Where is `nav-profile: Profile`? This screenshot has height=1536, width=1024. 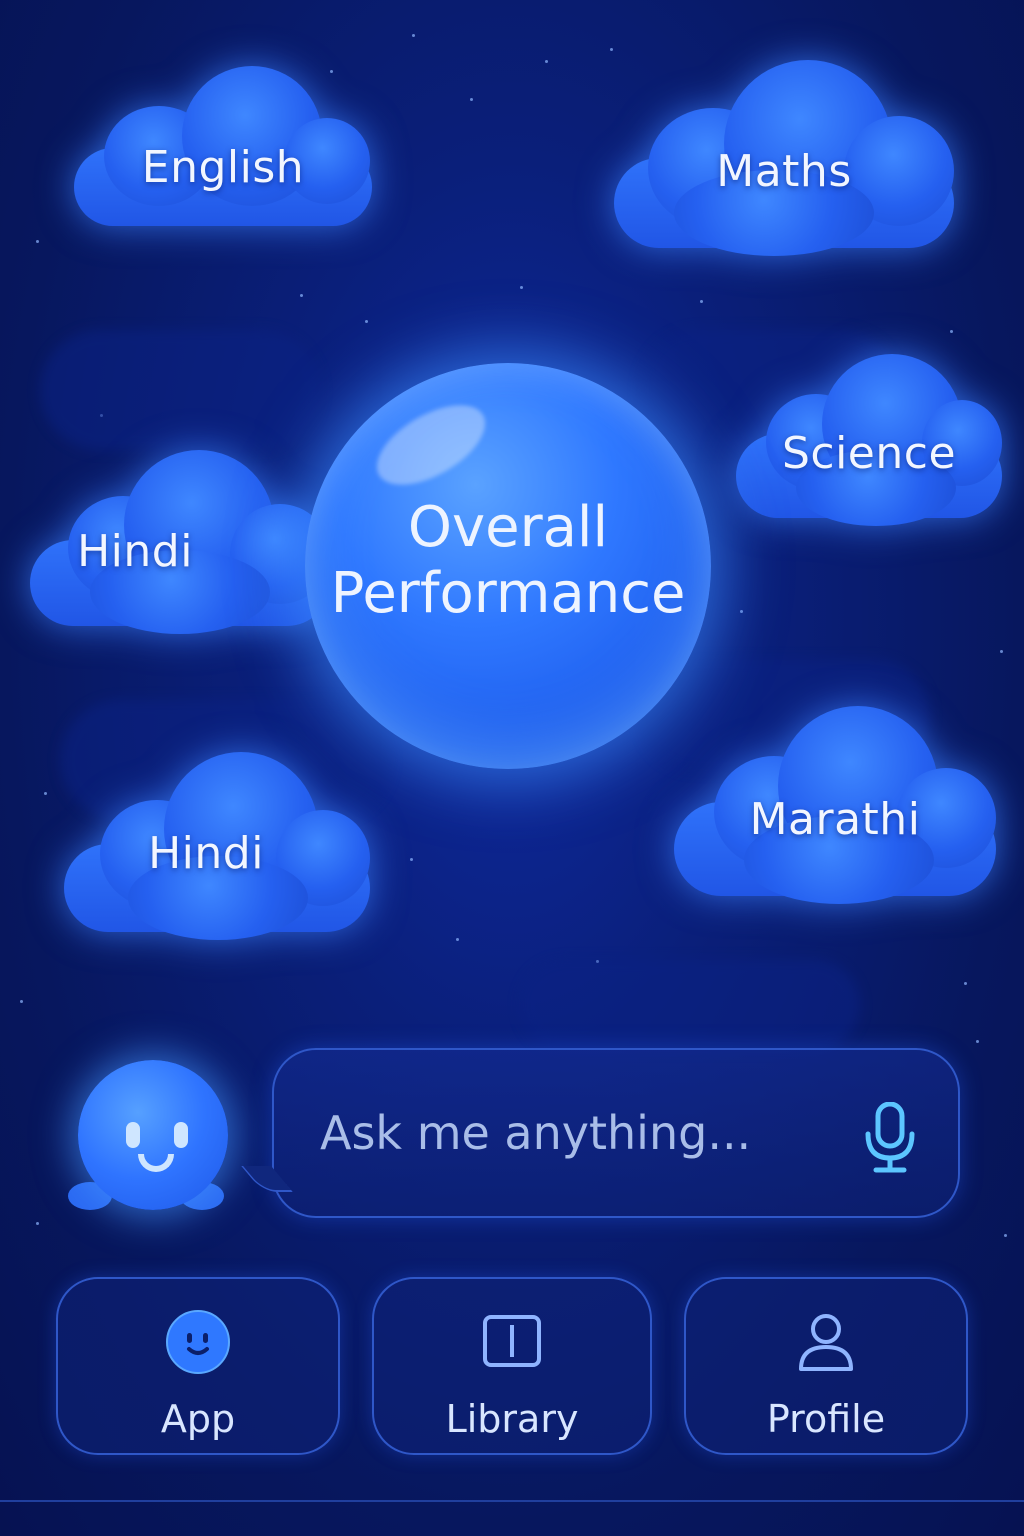
nav-profile: Profile is located at coordinates (826, 1366).